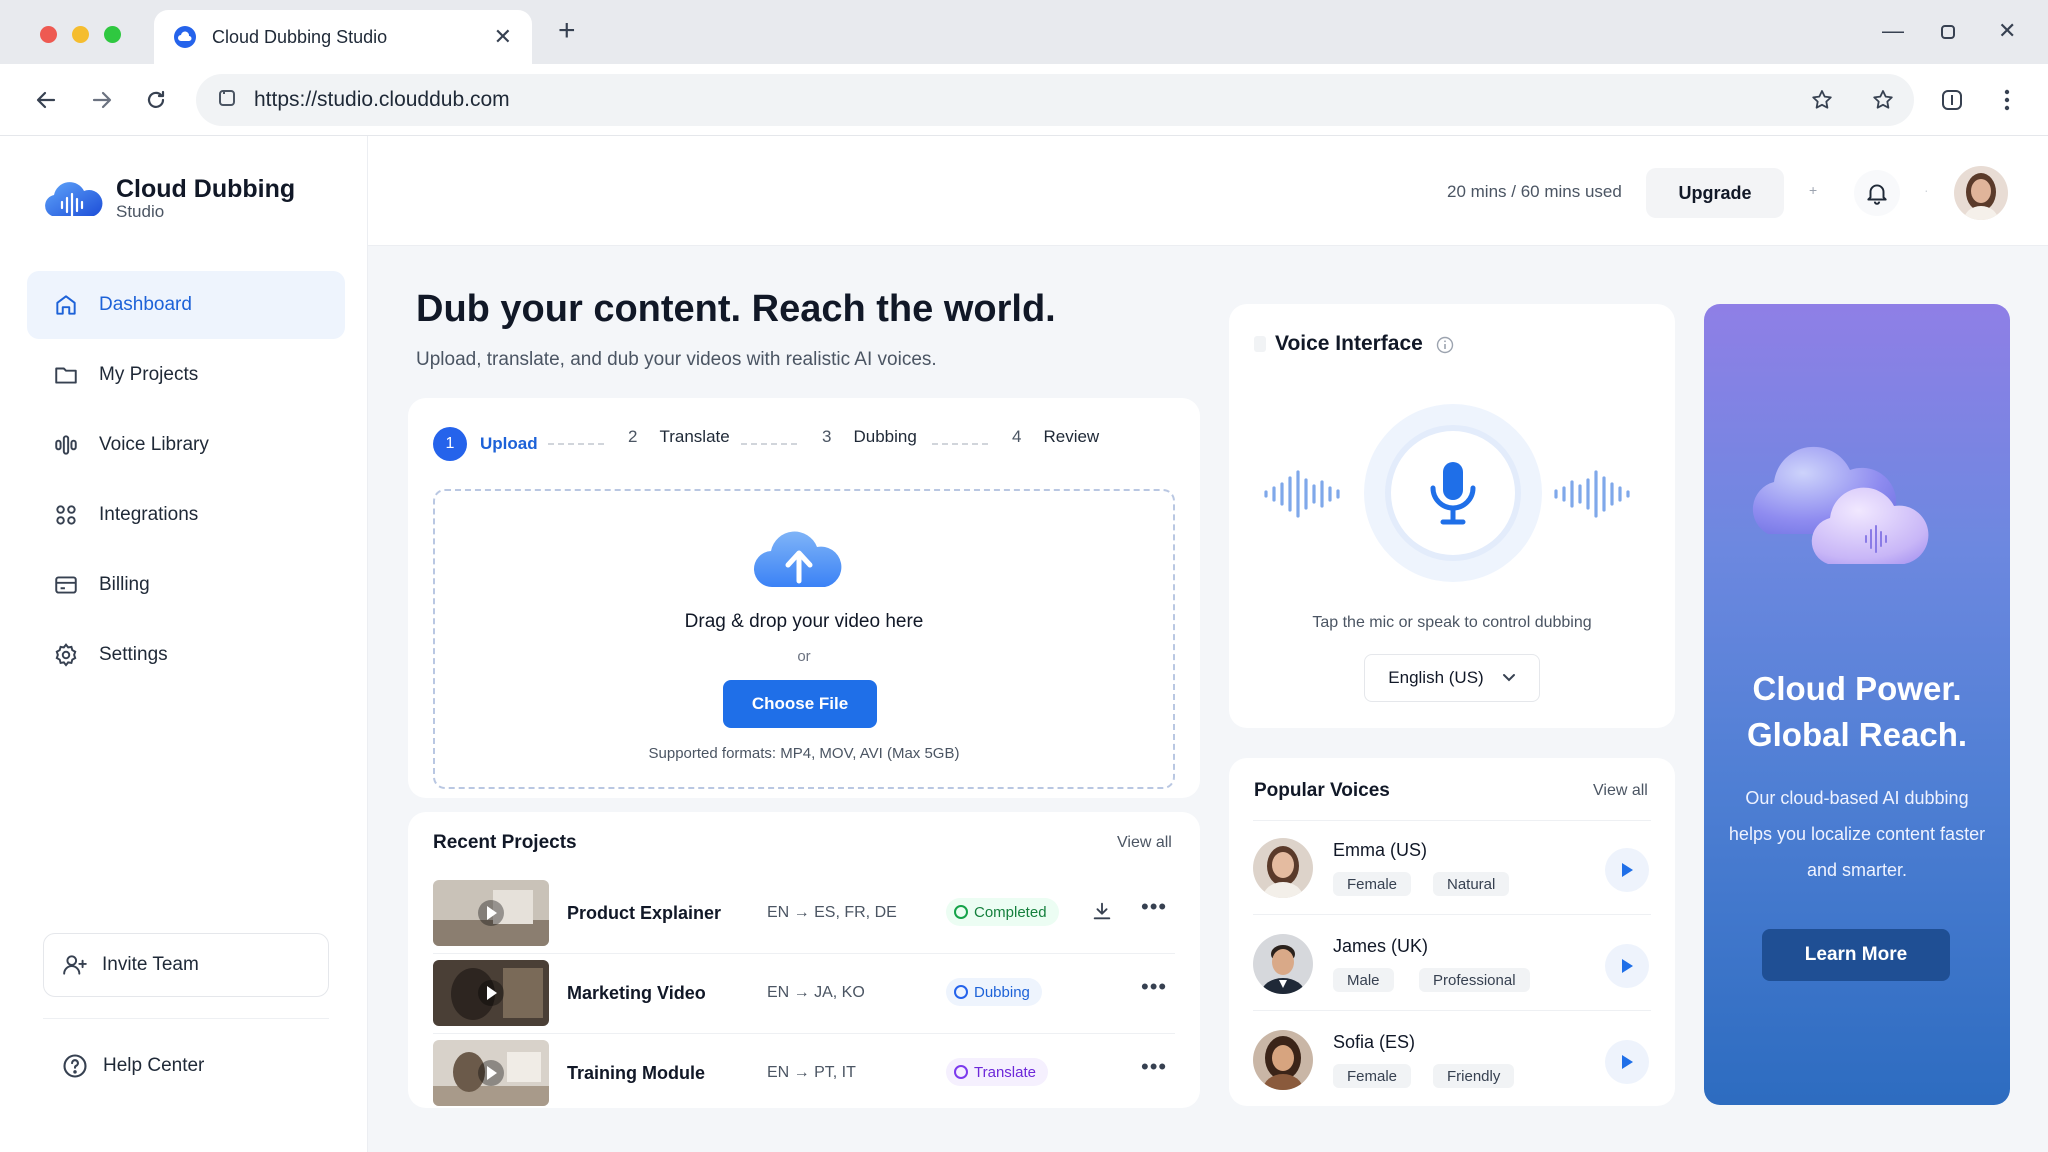 The width and height of the screenshot is (2048, 1152). I want to click on home-icon, so click(66, 305).